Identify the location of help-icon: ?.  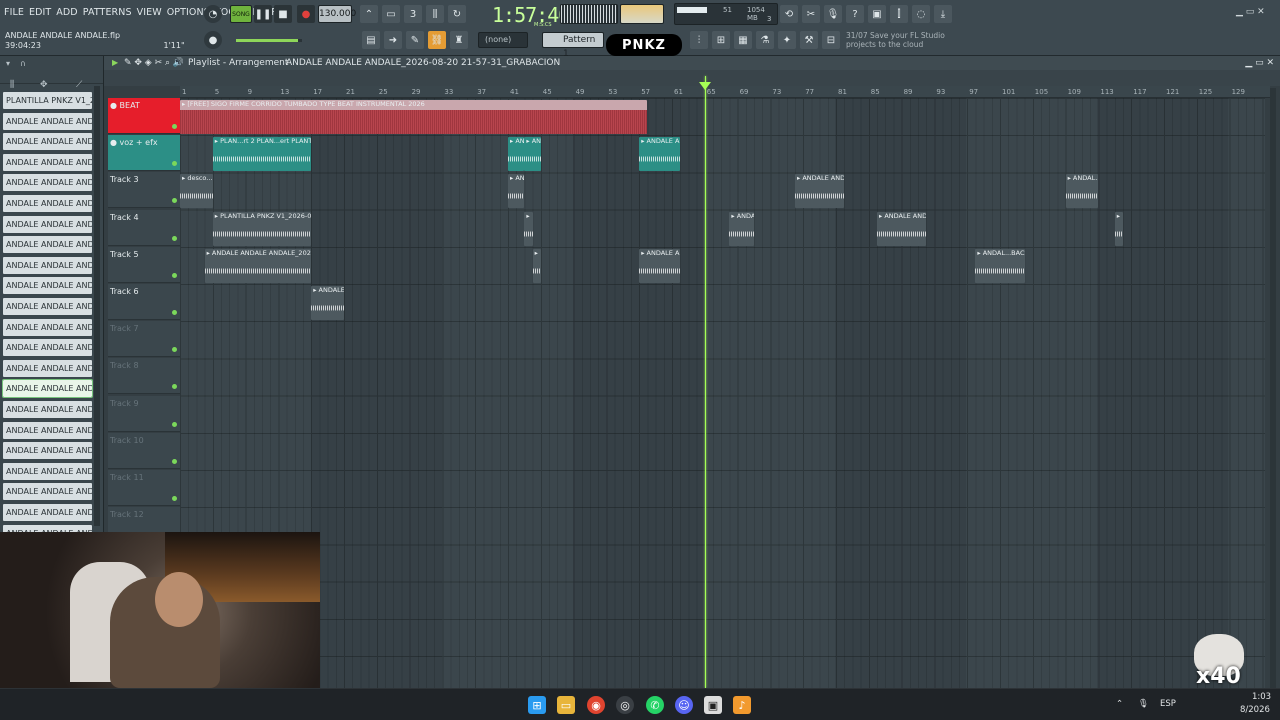
(855, 14).